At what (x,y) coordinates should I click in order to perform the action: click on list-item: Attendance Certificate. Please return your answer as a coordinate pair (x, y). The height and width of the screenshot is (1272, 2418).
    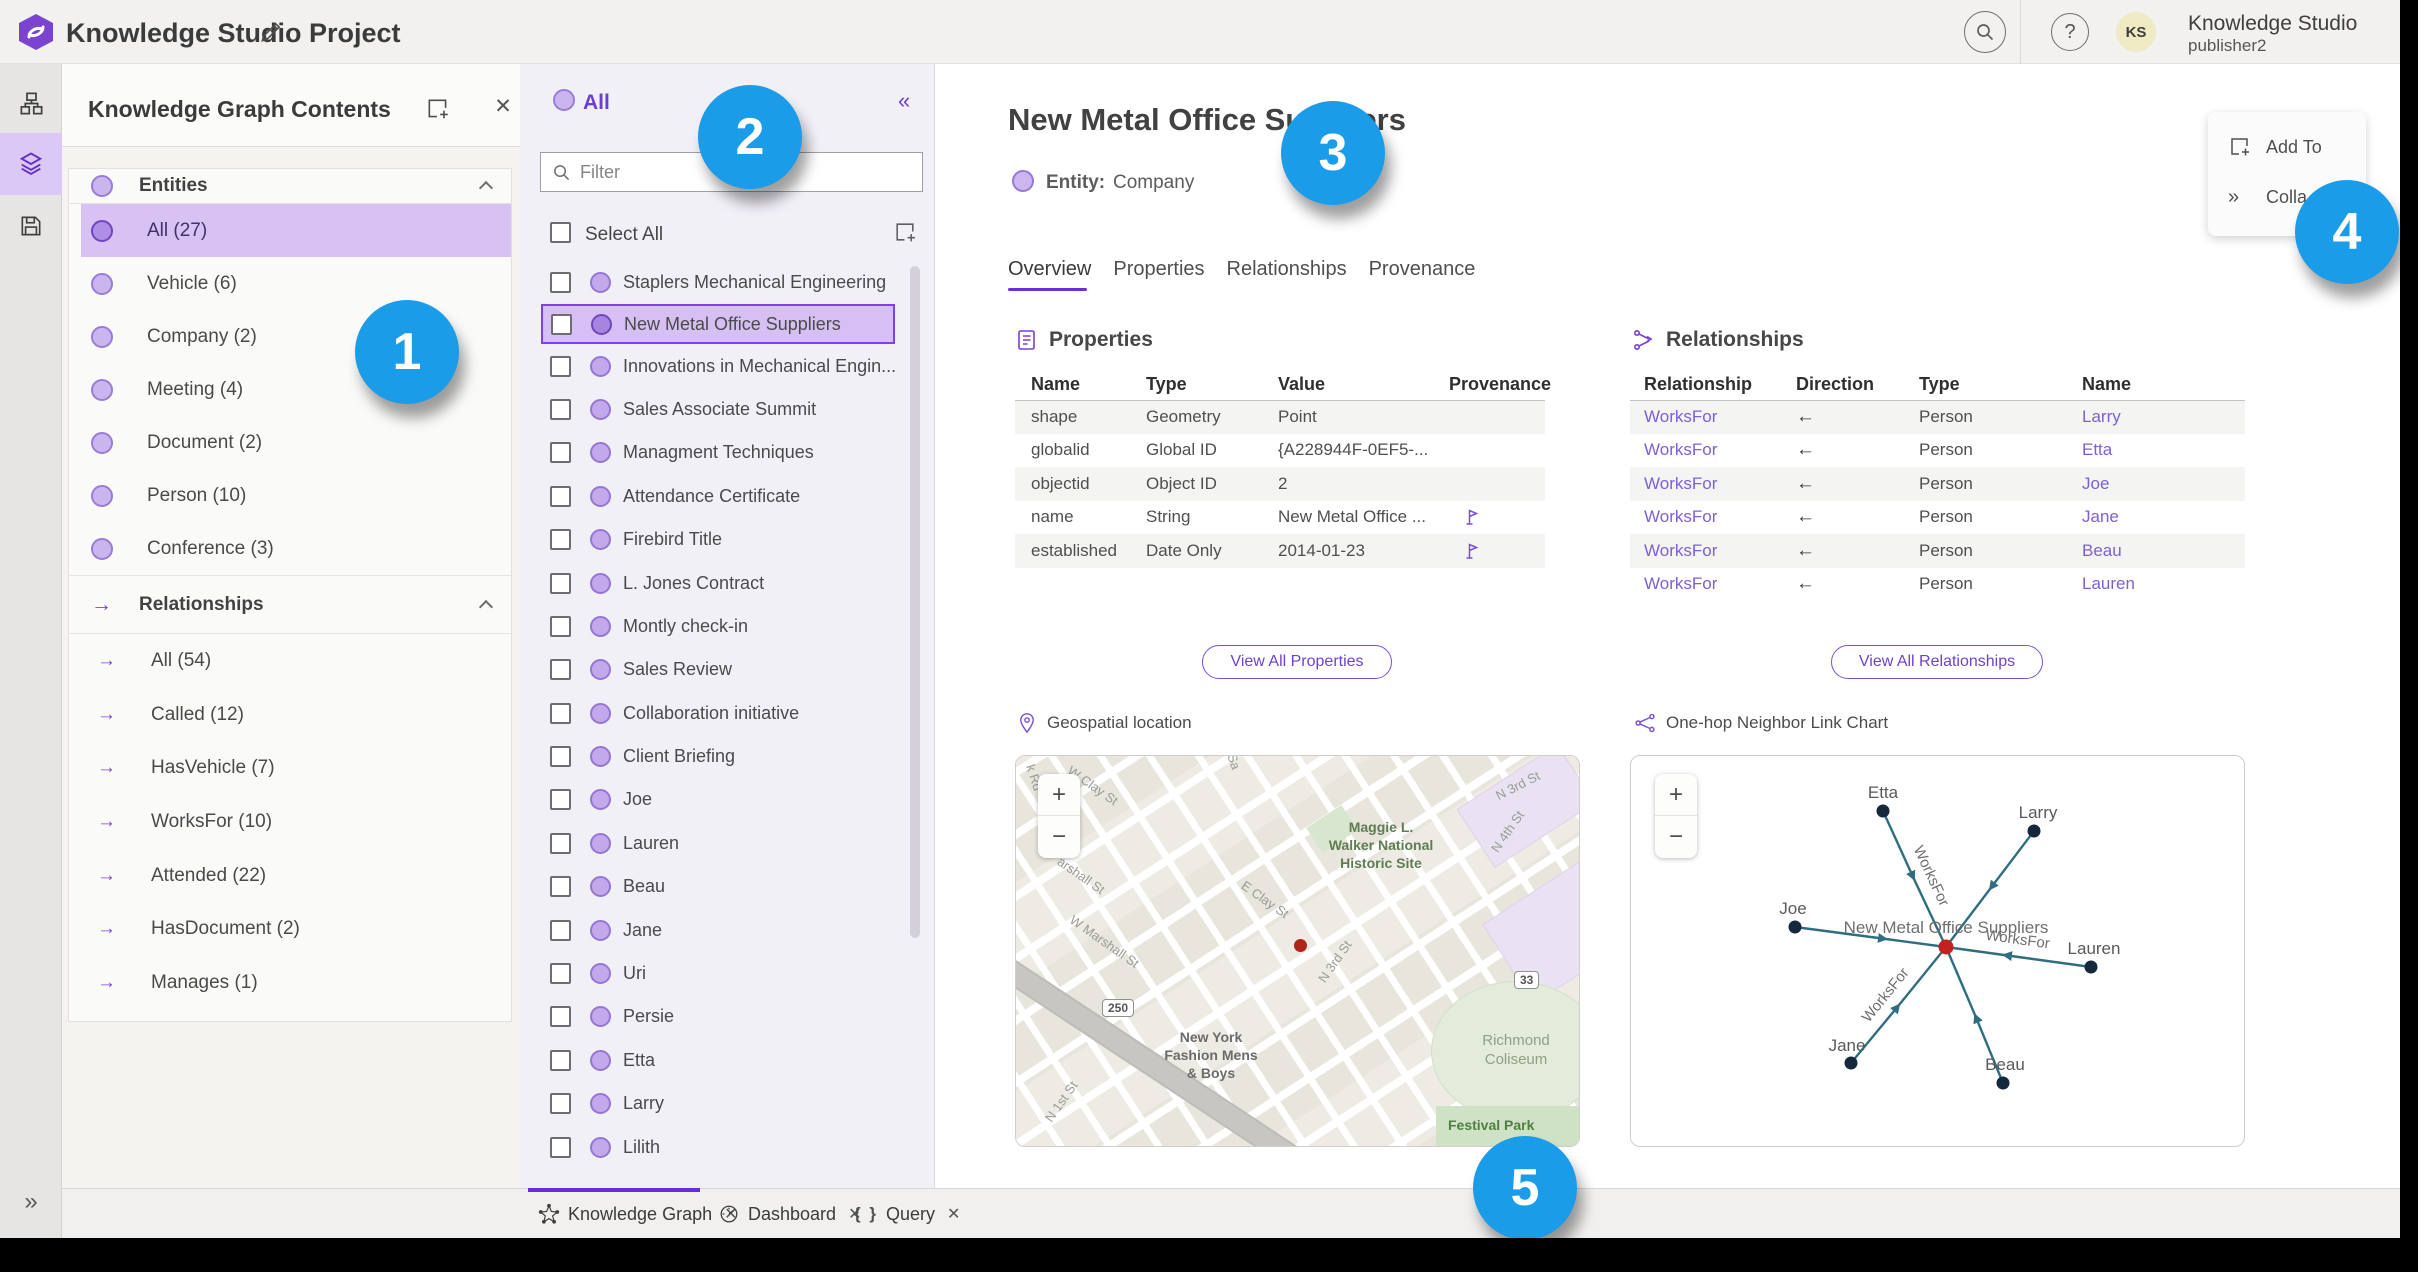
    Looking at the image, I should click on (727, 496).